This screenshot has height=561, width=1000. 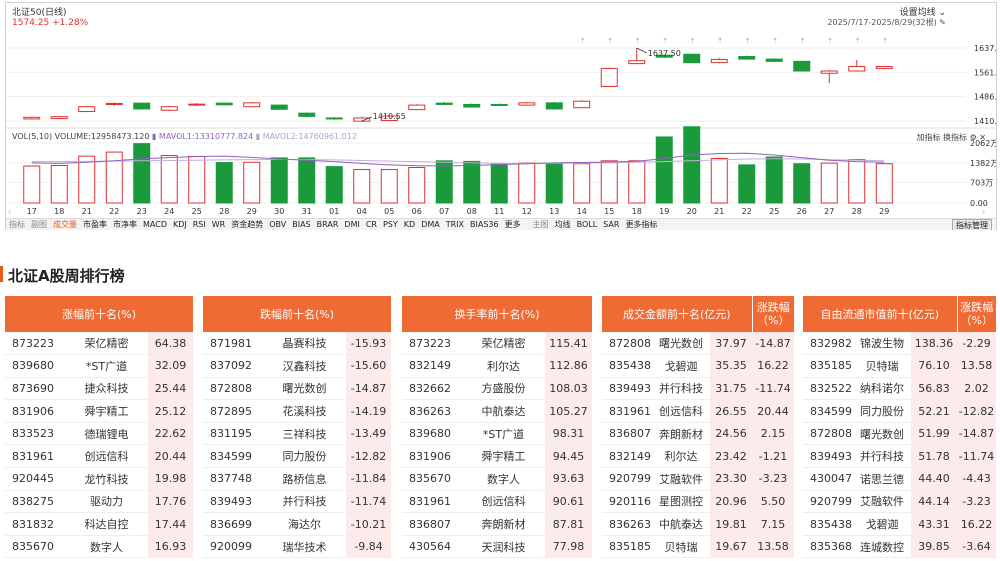 I want to click on indicator-tab: WR, so click(x=218, y=224).